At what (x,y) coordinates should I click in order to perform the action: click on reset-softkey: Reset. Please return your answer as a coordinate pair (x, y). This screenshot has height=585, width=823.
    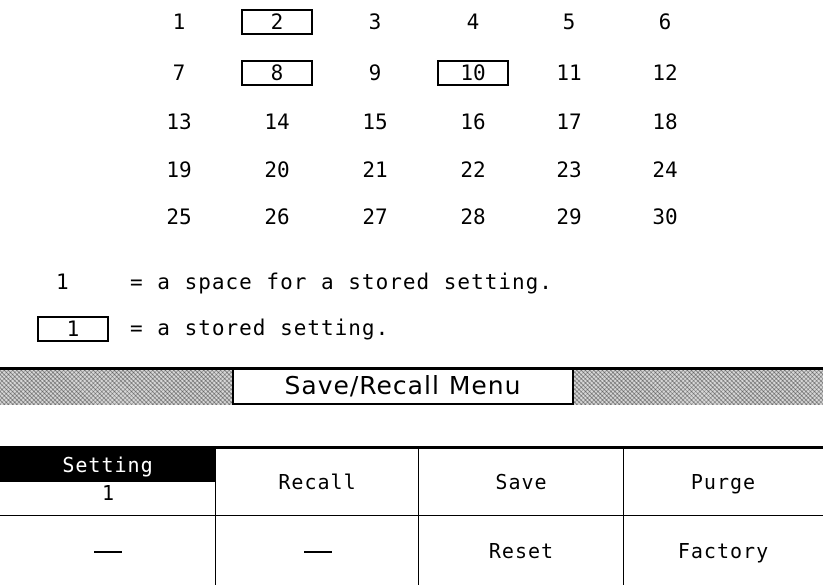
    Looking at the image, I should click on (521, 550).